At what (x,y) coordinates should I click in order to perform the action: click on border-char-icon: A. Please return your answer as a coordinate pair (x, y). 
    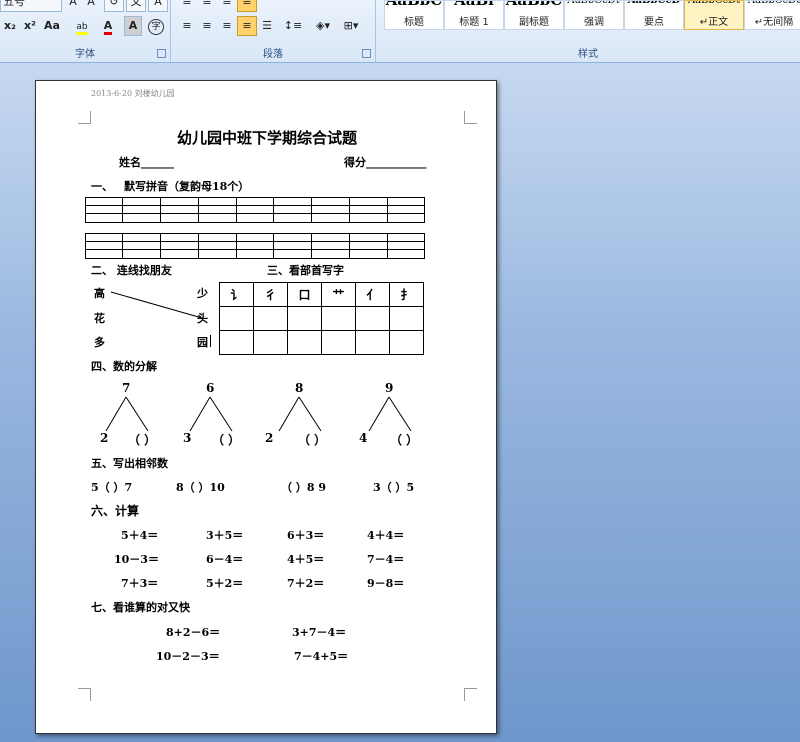
    Looking at the image, I should click on (158, 4).